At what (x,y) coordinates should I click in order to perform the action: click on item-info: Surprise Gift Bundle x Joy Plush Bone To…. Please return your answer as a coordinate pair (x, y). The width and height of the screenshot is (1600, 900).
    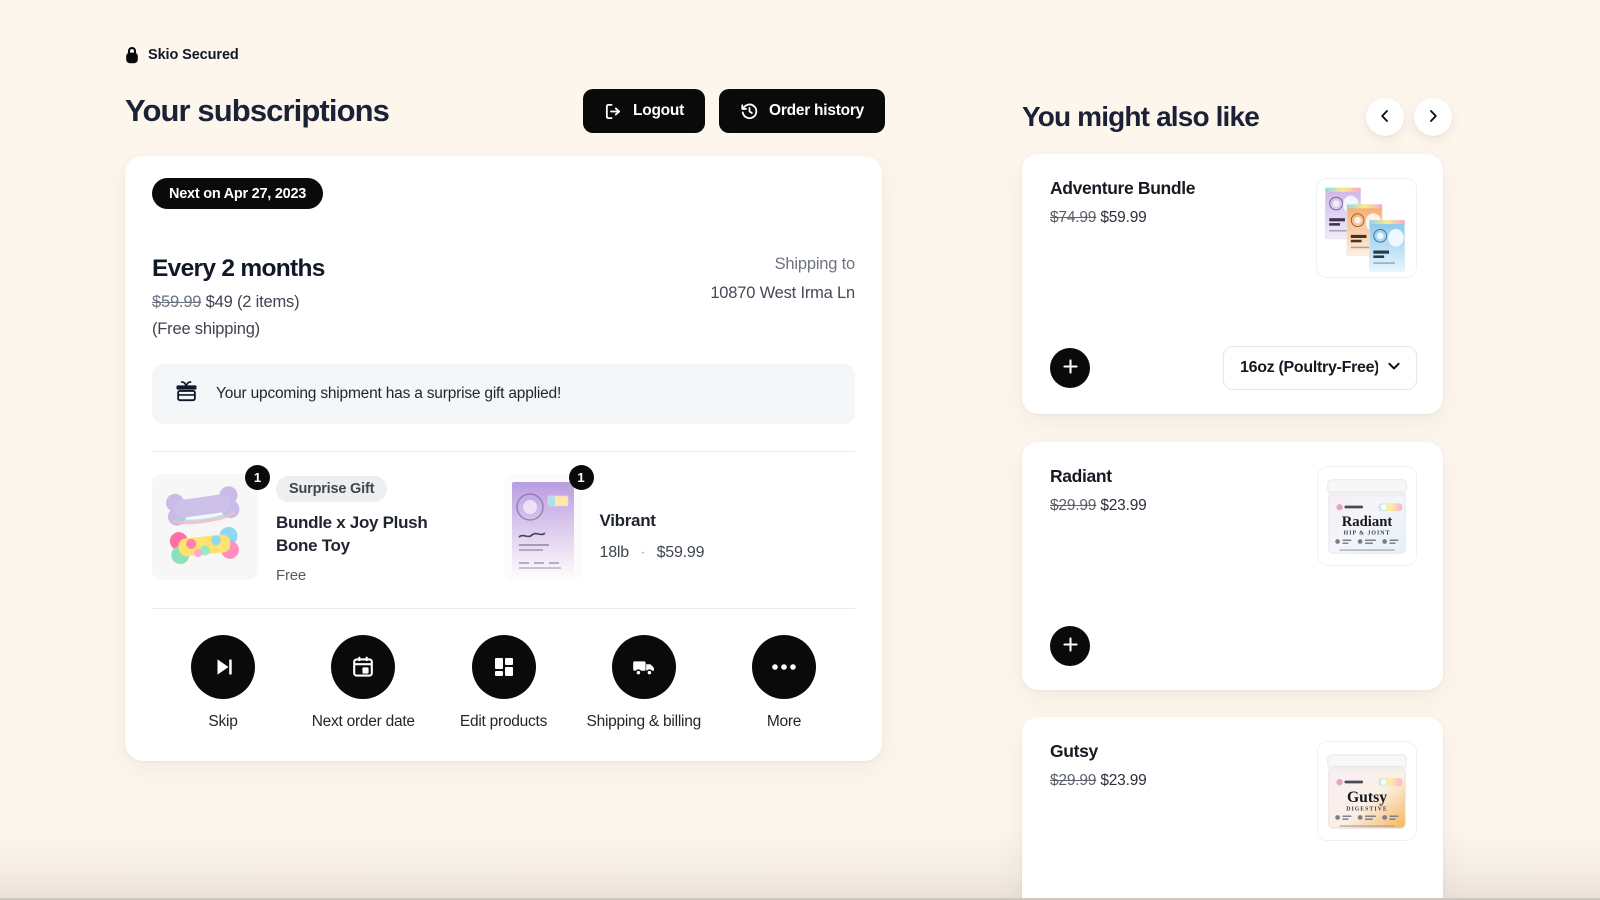
    Looking at the image, I should click on (352, 529).